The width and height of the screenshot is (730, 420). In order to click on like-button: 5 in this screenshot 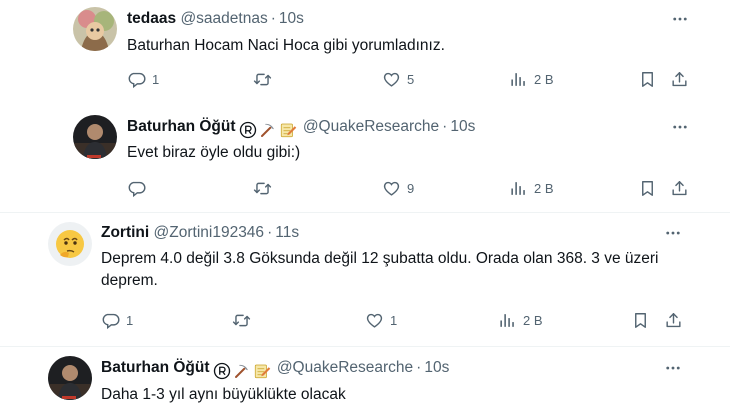, I will do `click(398, 79)`.